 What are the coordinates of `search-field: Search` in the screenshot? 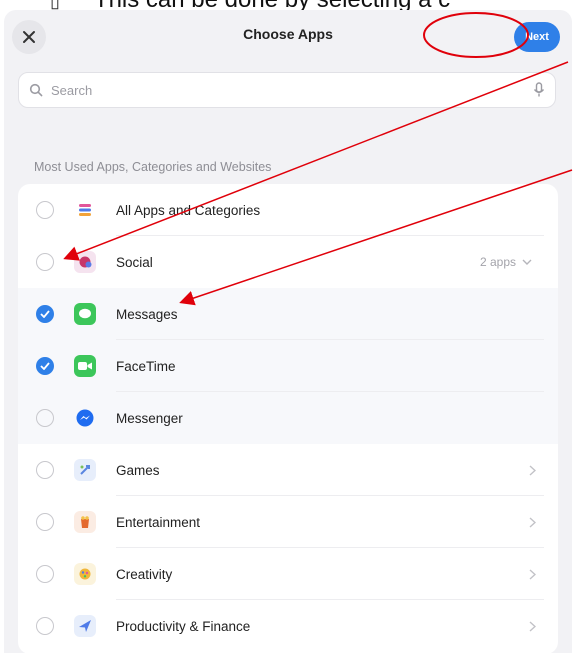 It's located at (287, 90).